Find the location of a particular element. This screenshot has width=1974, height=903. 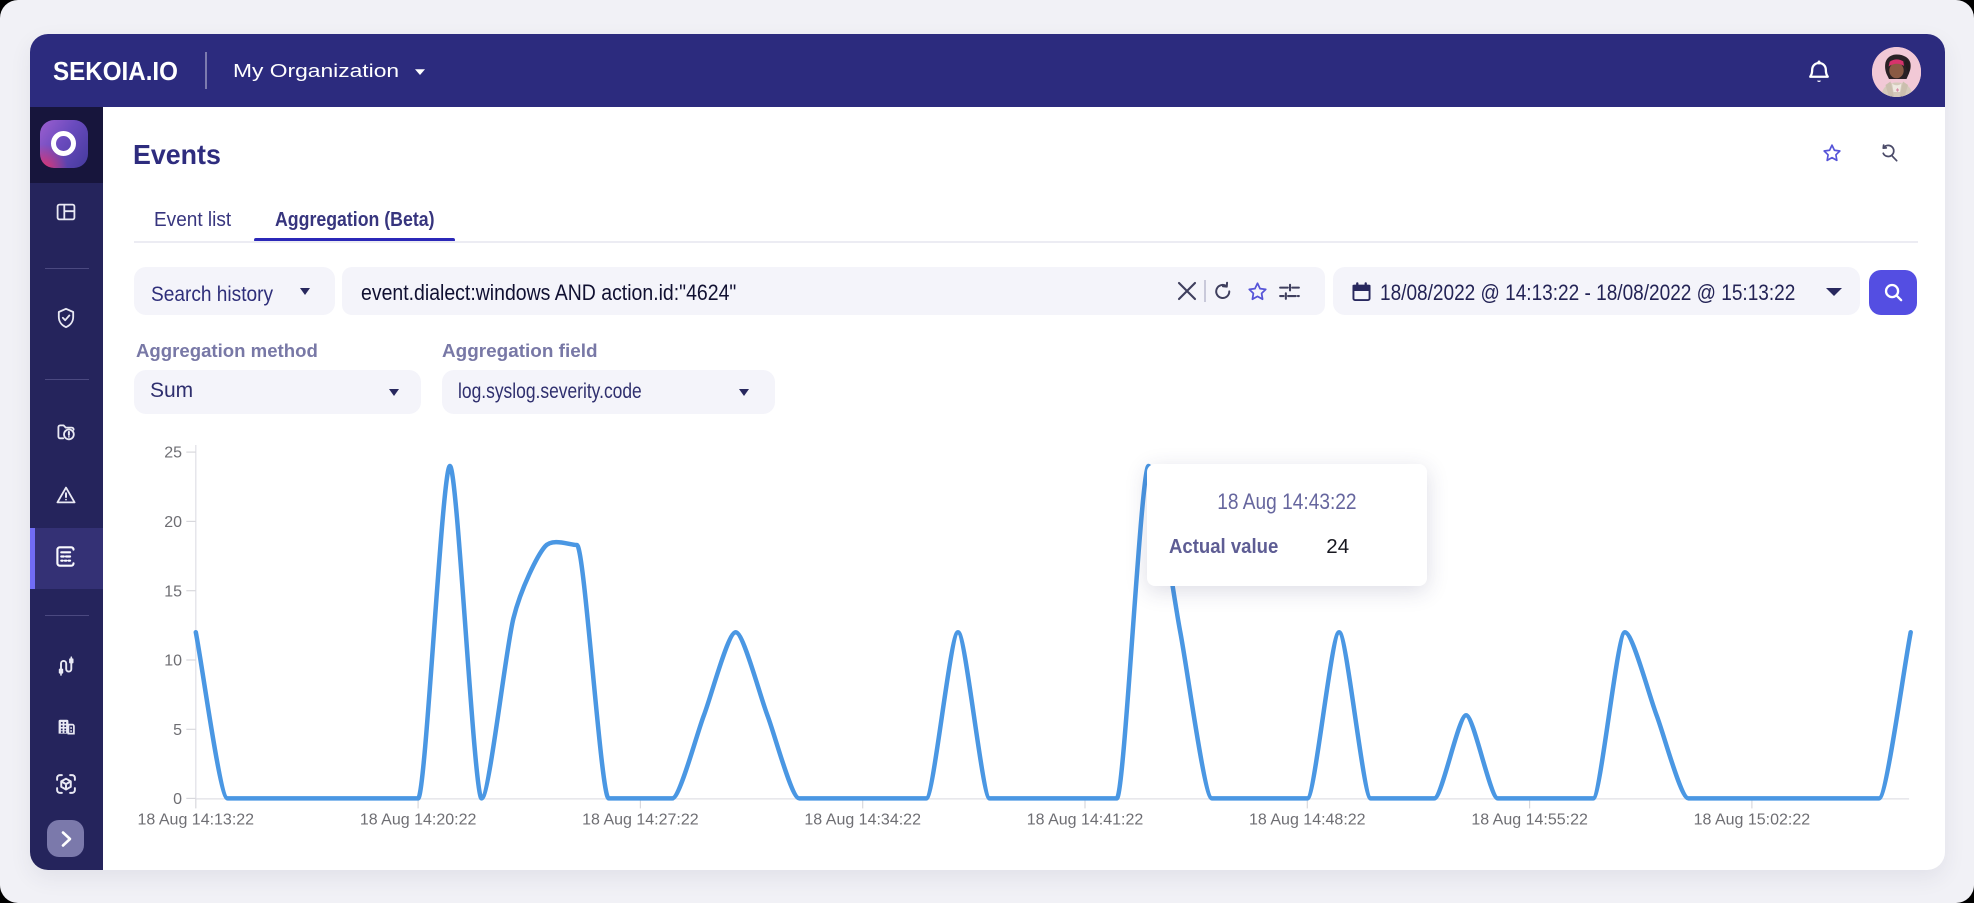

svg-text: 18 Aug 14:41:22 is located at coordinates (1084, 820).